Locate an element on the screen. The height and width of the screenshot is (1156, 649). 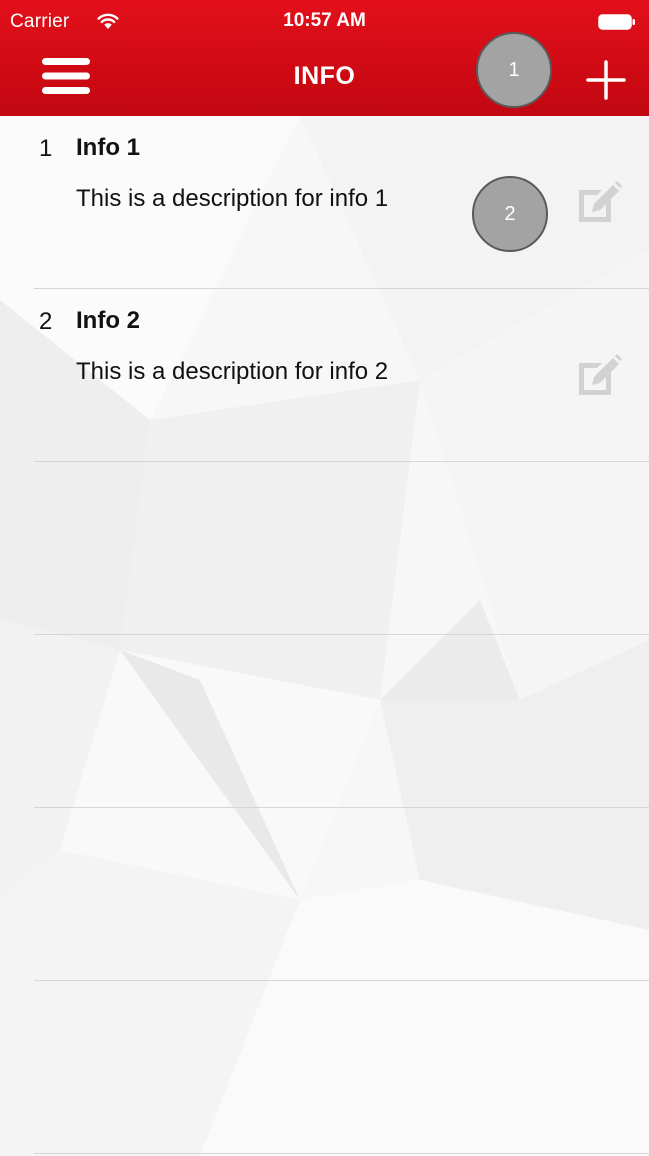
navigation-bar: INFO is located at coordinates (324, 78).